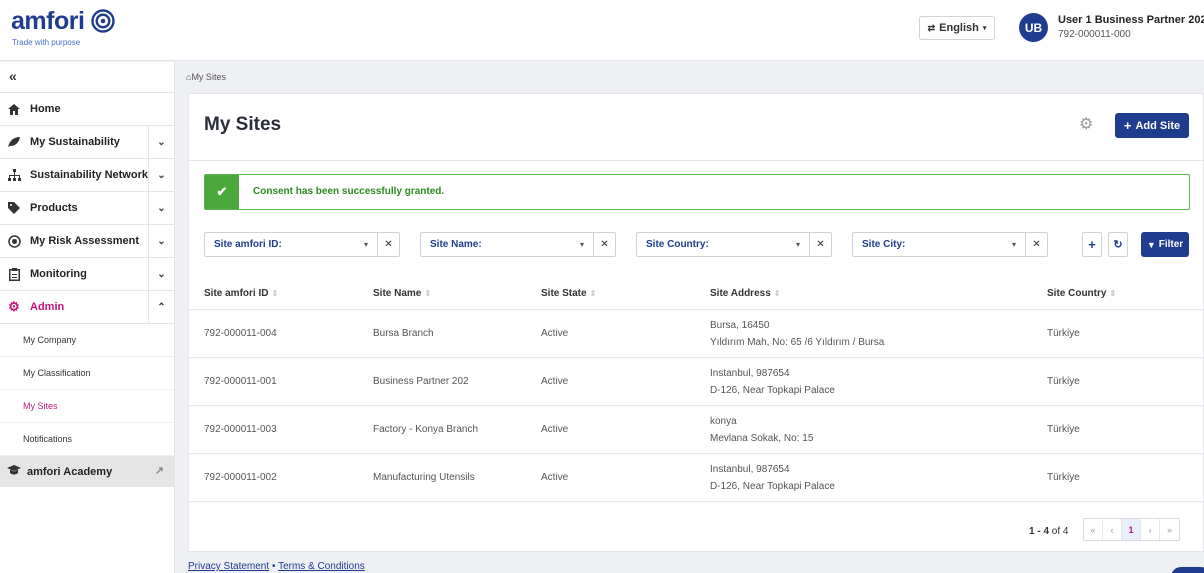 This screenshot has width=1204, height=573. What do you see at coordinates (161, 307) in the screenshot?
I see `chevron-up-icon: ⌃` at bounding box center [161, 307].